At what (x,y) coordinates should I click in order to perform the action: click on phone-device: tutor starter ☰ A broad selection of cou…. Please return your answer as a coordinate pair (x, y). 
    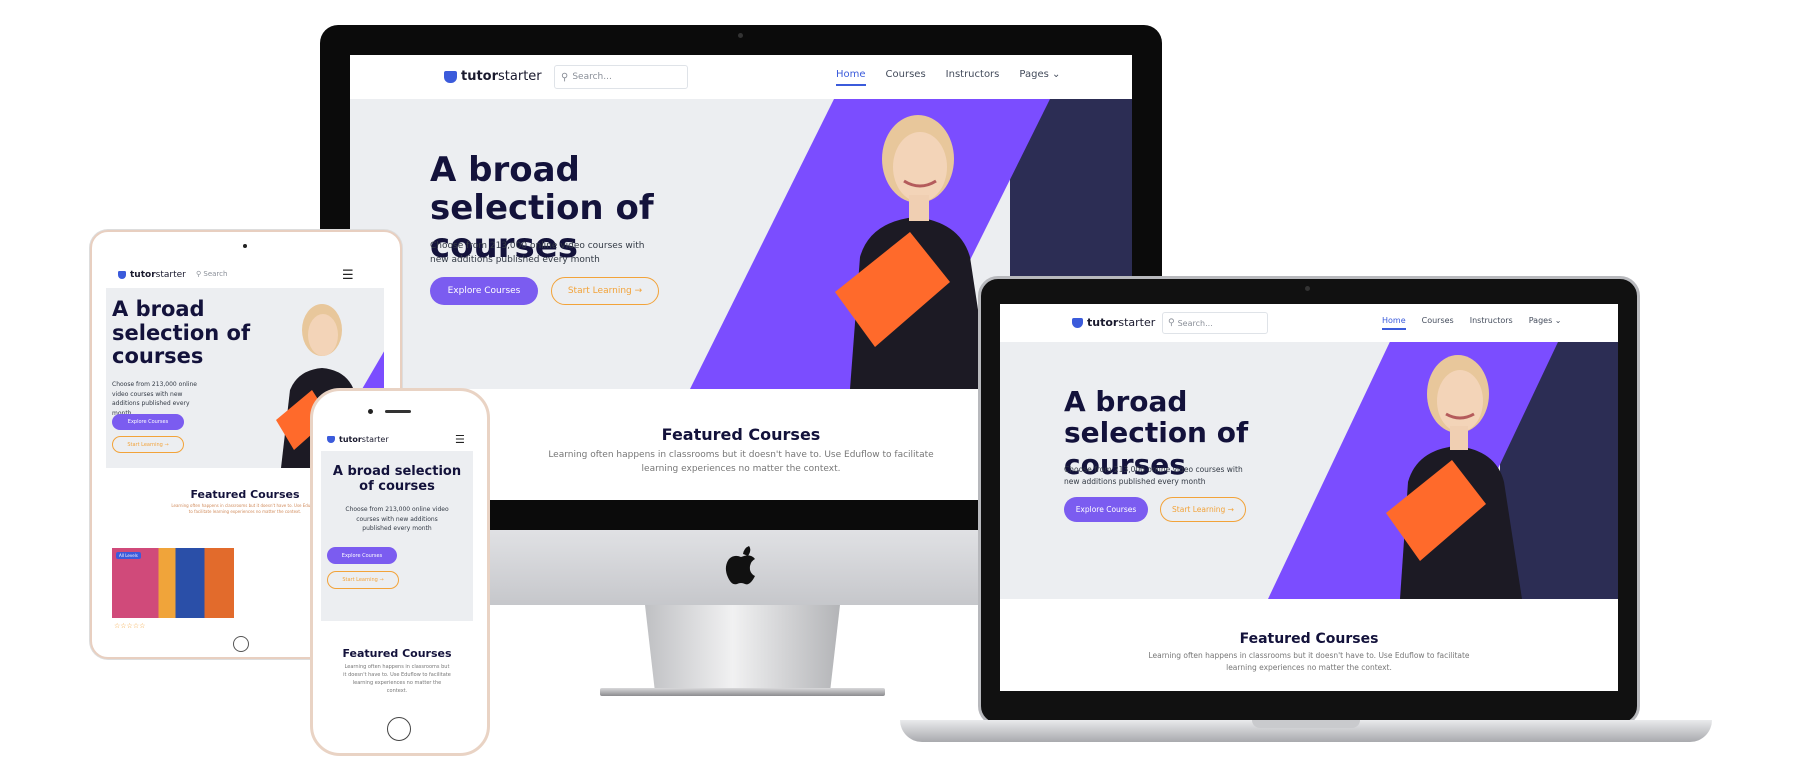
    Looking at the image, I should click on (400, 572).